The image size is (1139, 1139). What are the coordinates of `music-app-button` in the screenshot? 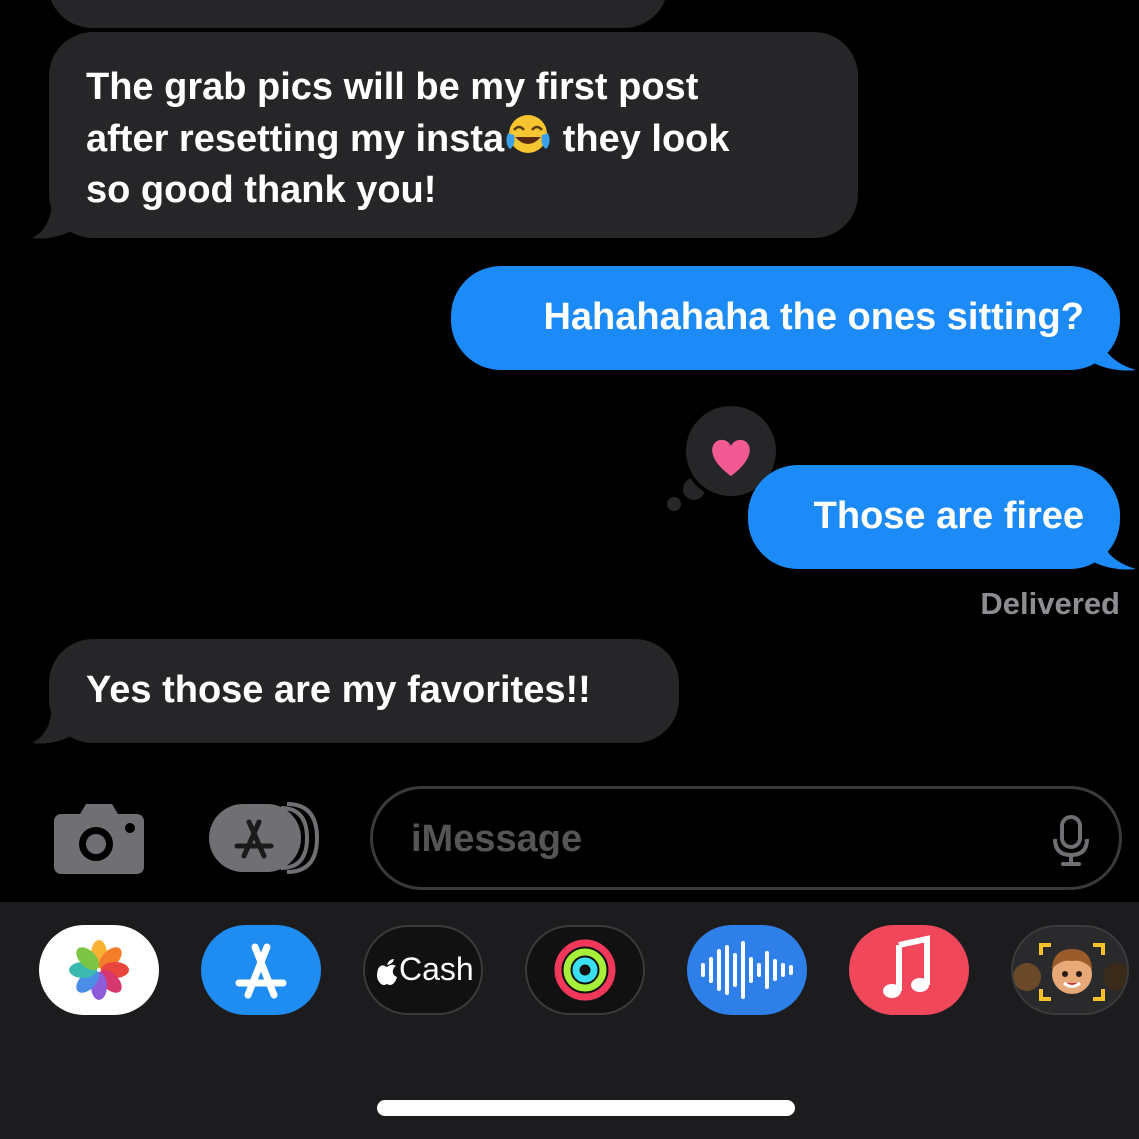 It's located at (909, 970).